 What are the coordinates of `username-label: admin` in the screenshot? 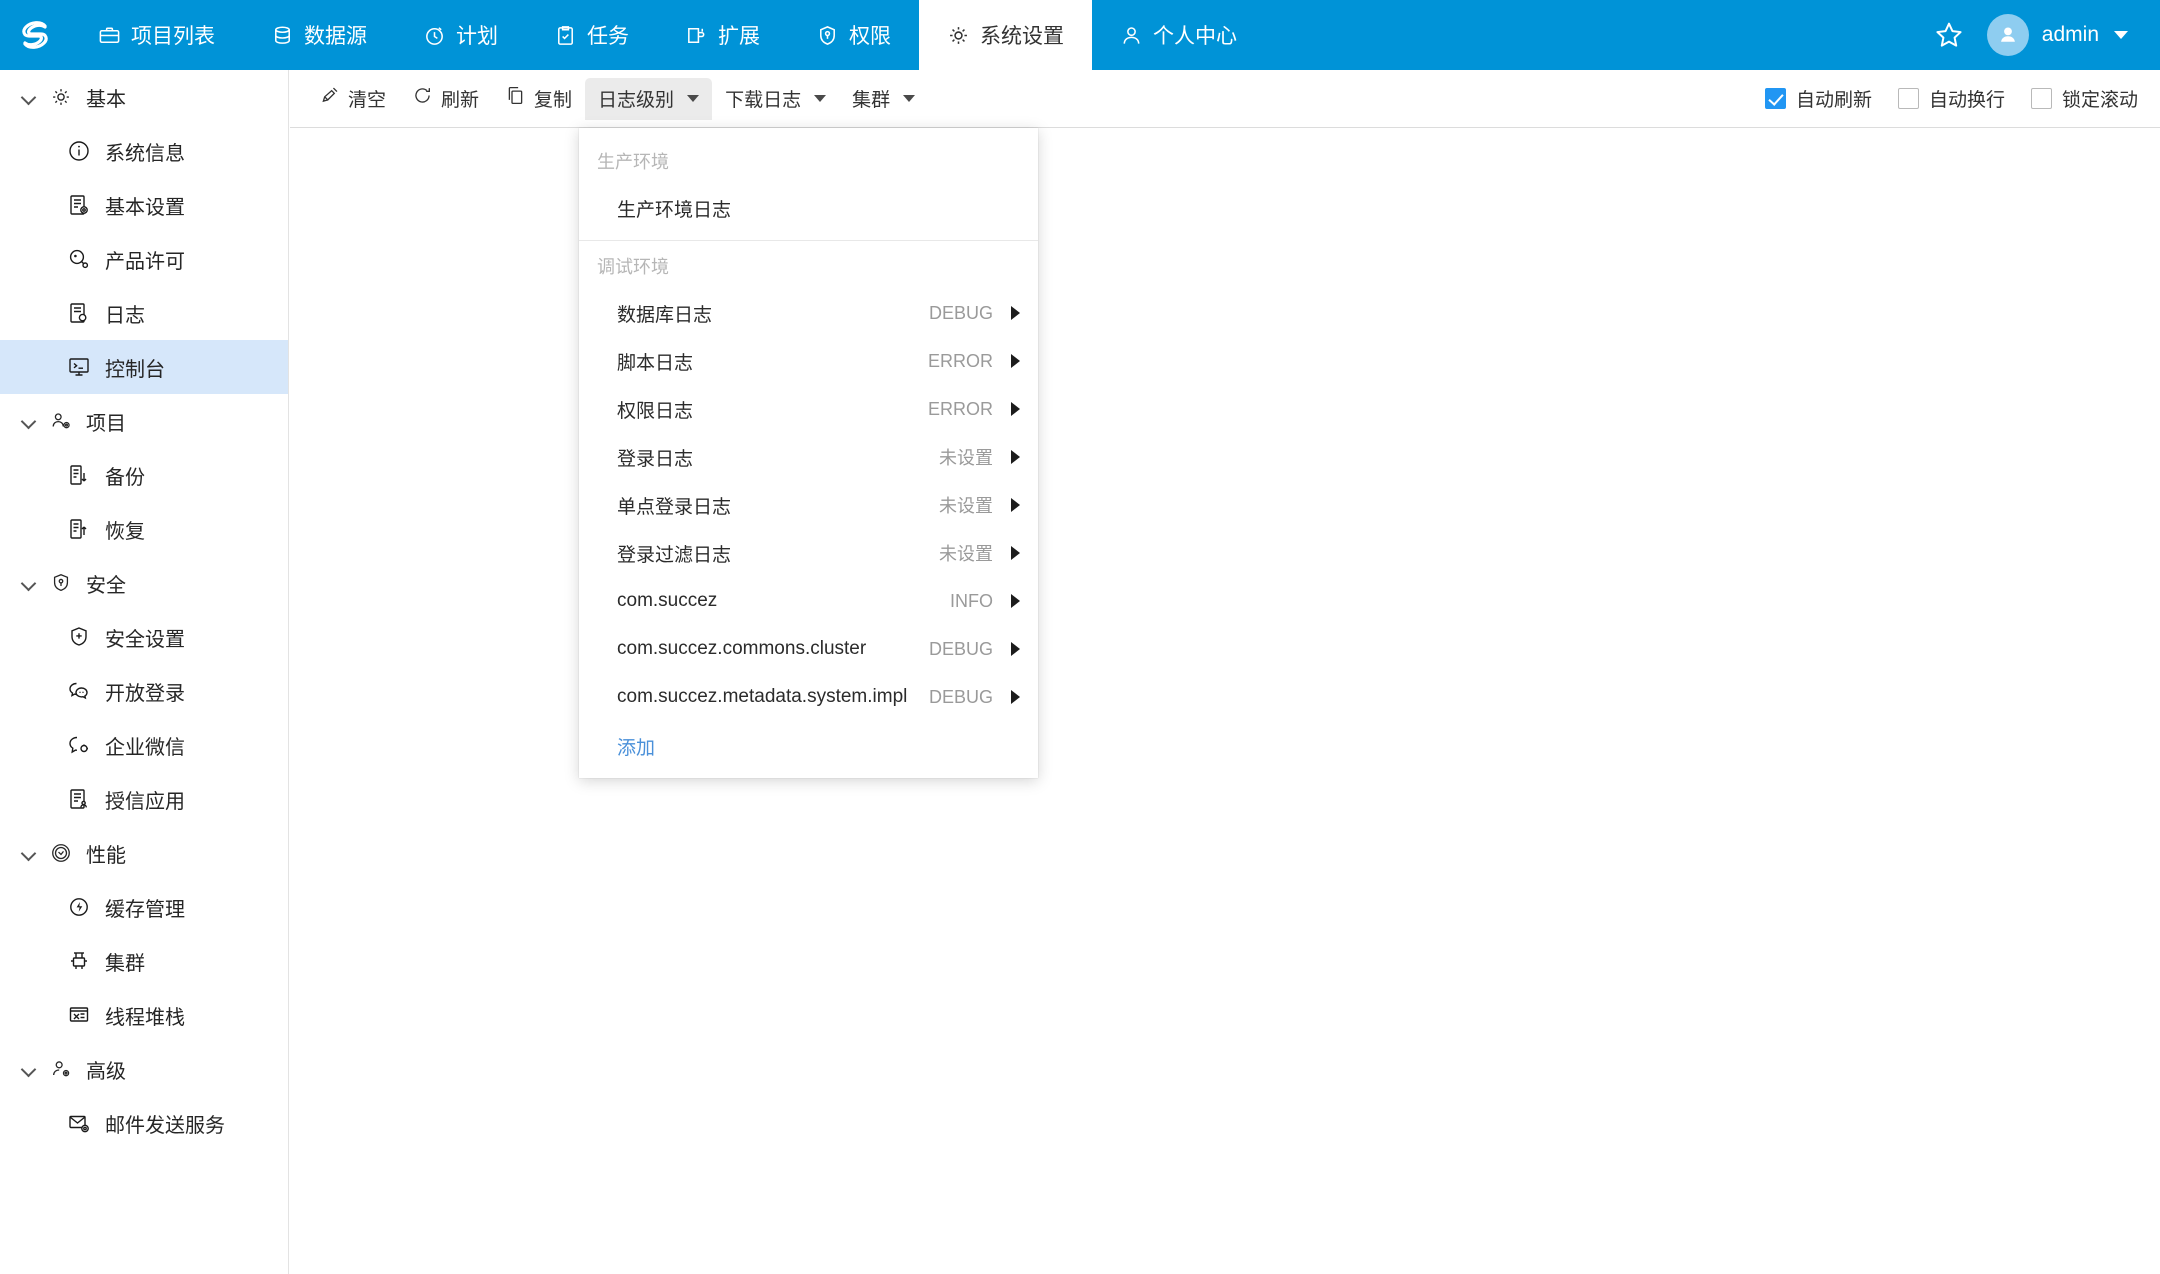 It's located at (2070, 34).